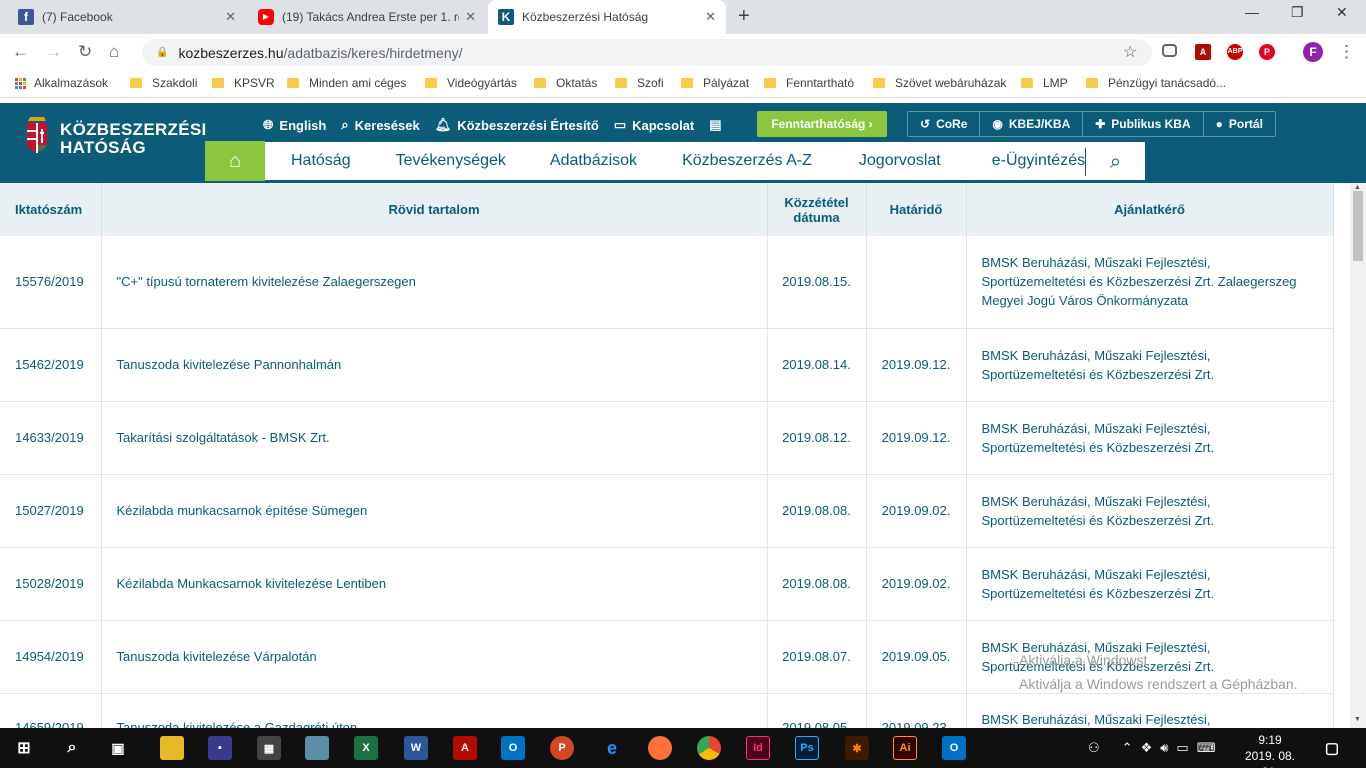  I want to click on adblock-icon: ABP, so click(1235, 52).